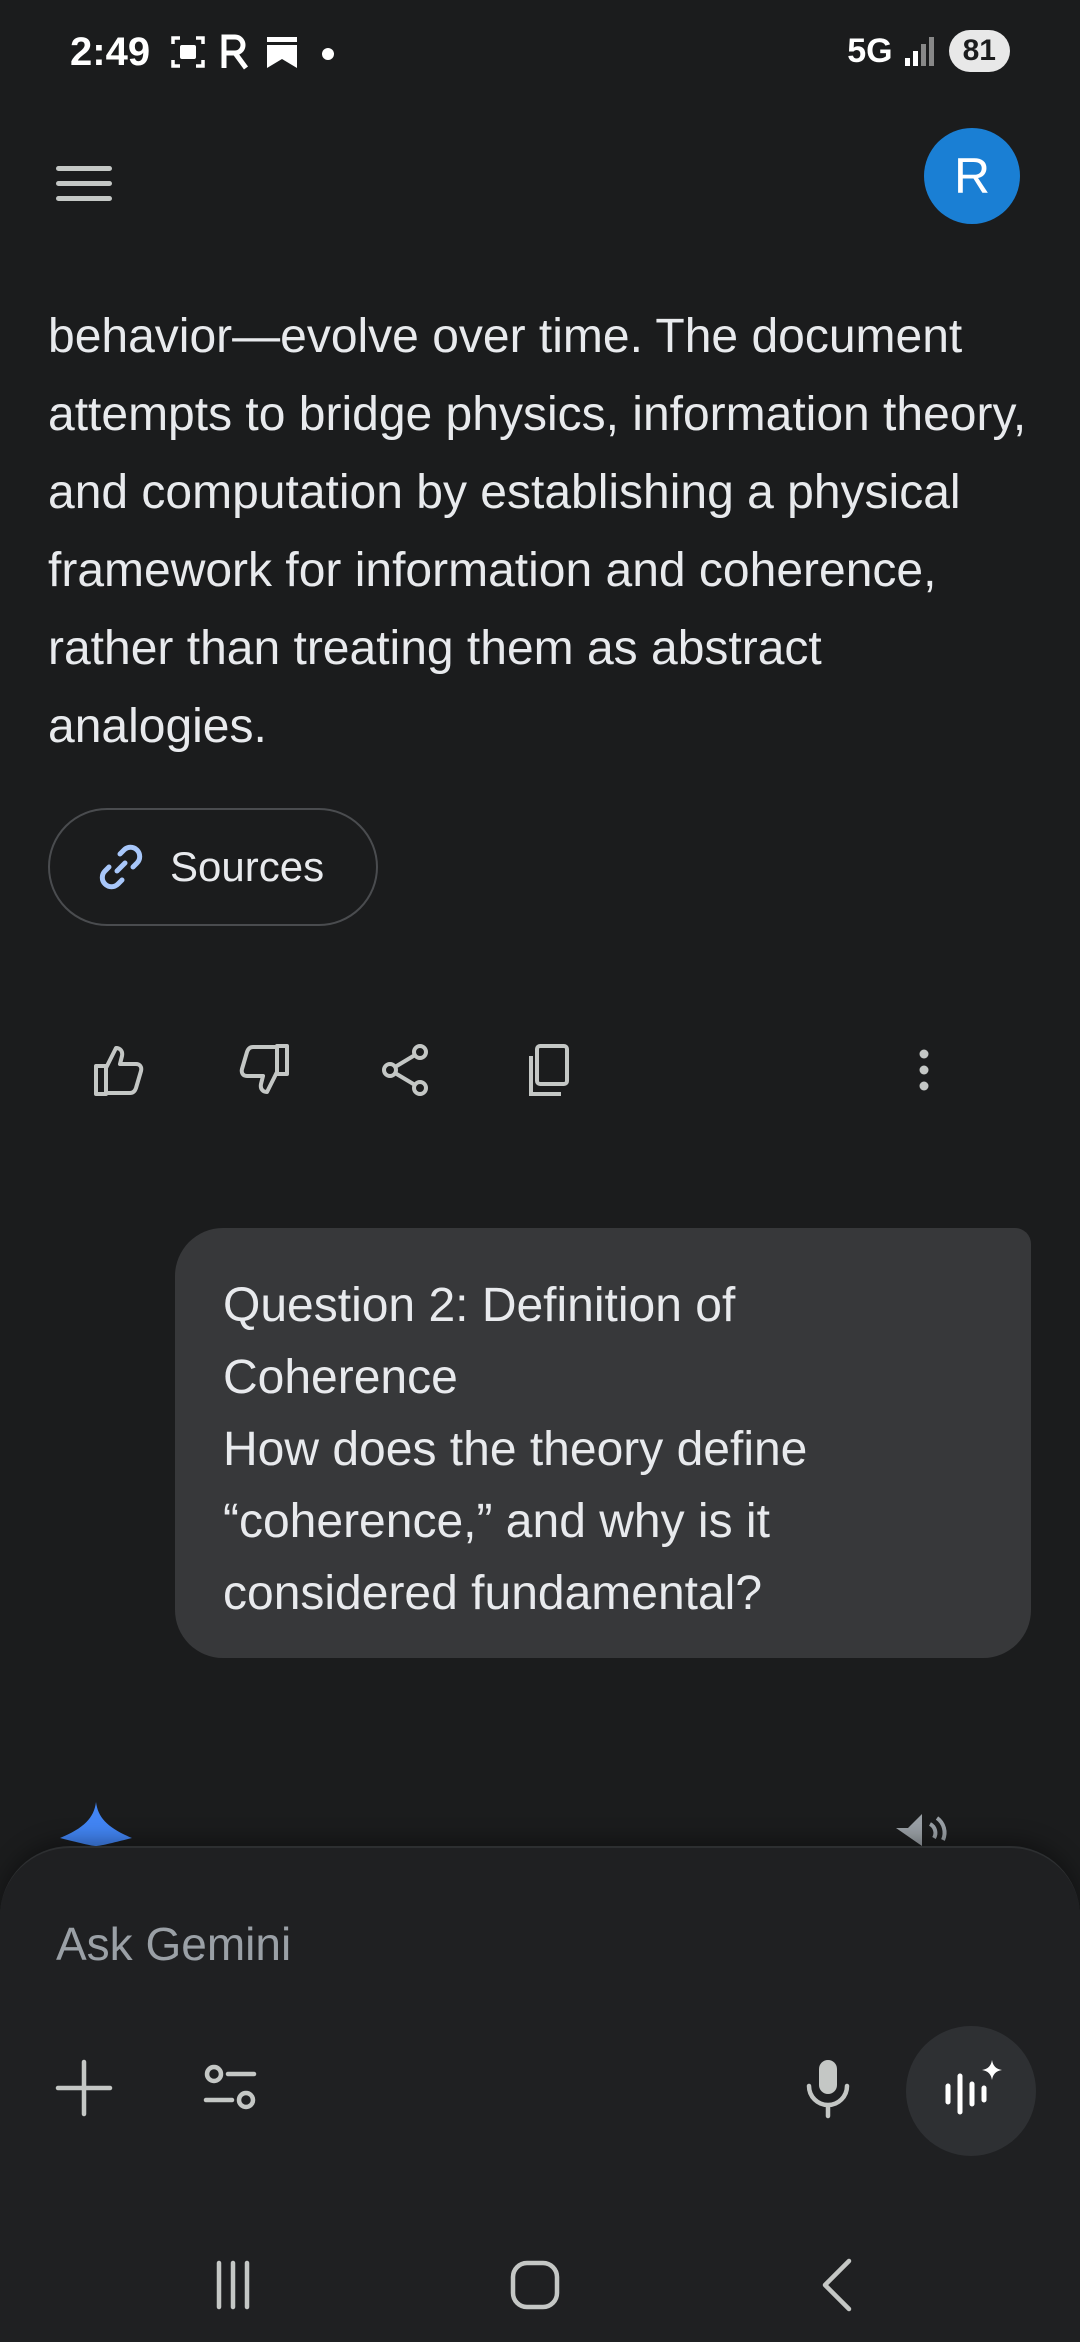  I want to click on more-options-icon, so click(924, 1070).